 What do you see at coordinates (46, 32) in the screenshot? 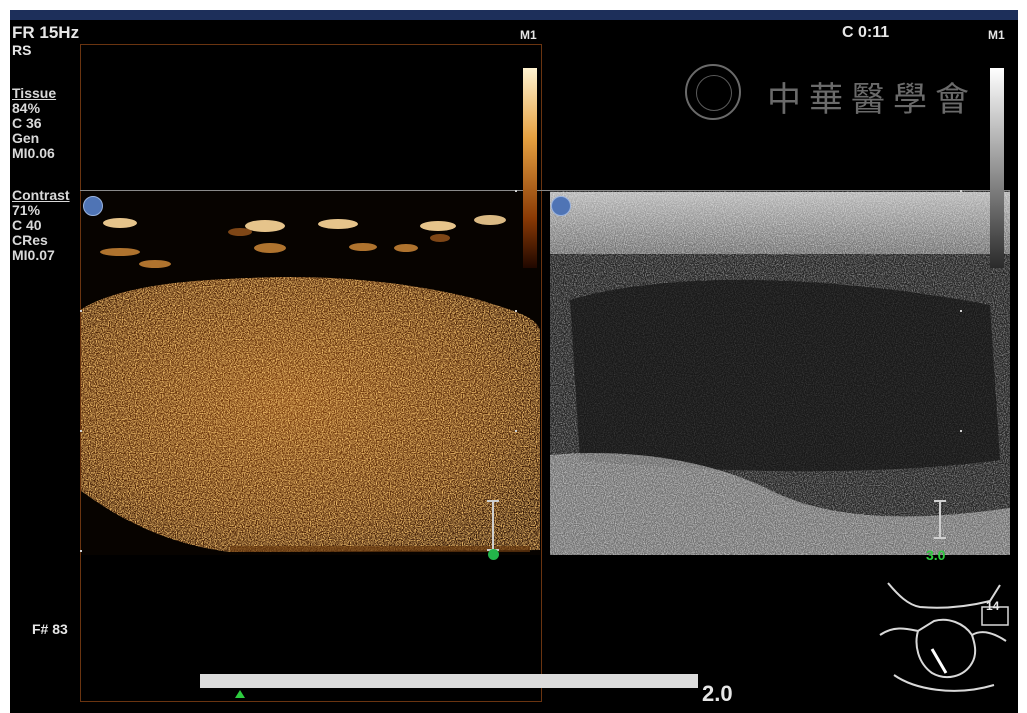
I see `frame-rate: FR 15Hz` at bounding box center [46, 32].